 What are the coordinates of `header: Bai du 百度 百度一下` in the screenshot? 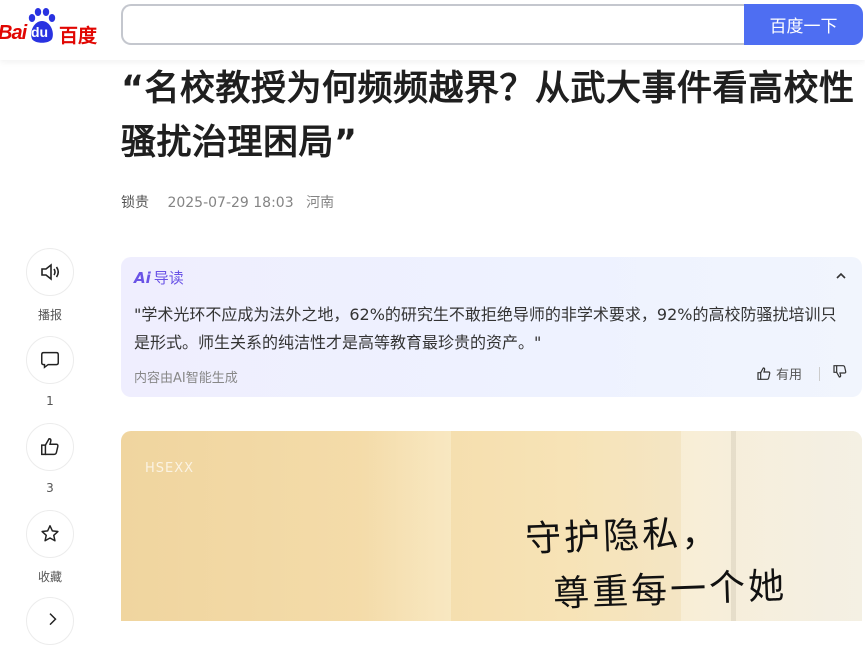 It's located at (432, 30).